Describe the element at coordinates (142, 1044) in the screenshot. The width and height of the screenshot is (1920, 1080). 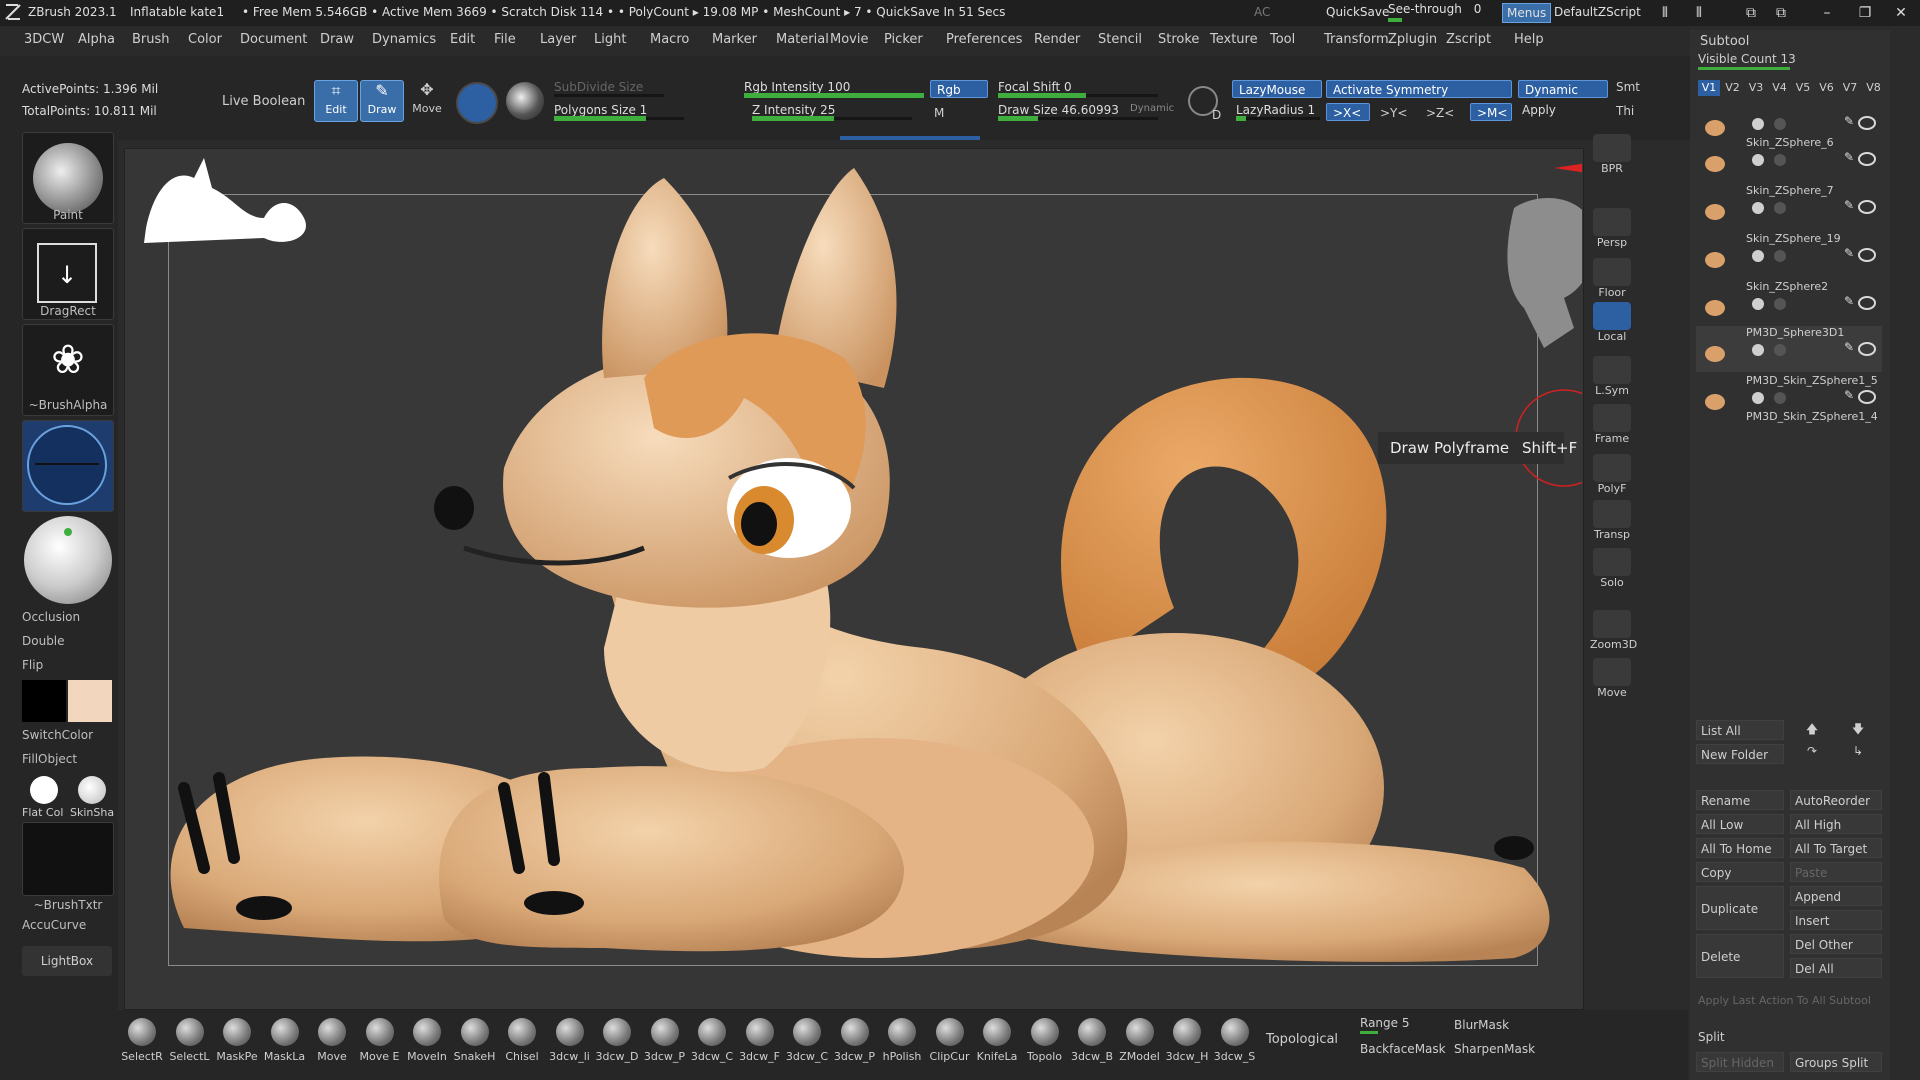
I see `brush-button: SelectR` at that location.